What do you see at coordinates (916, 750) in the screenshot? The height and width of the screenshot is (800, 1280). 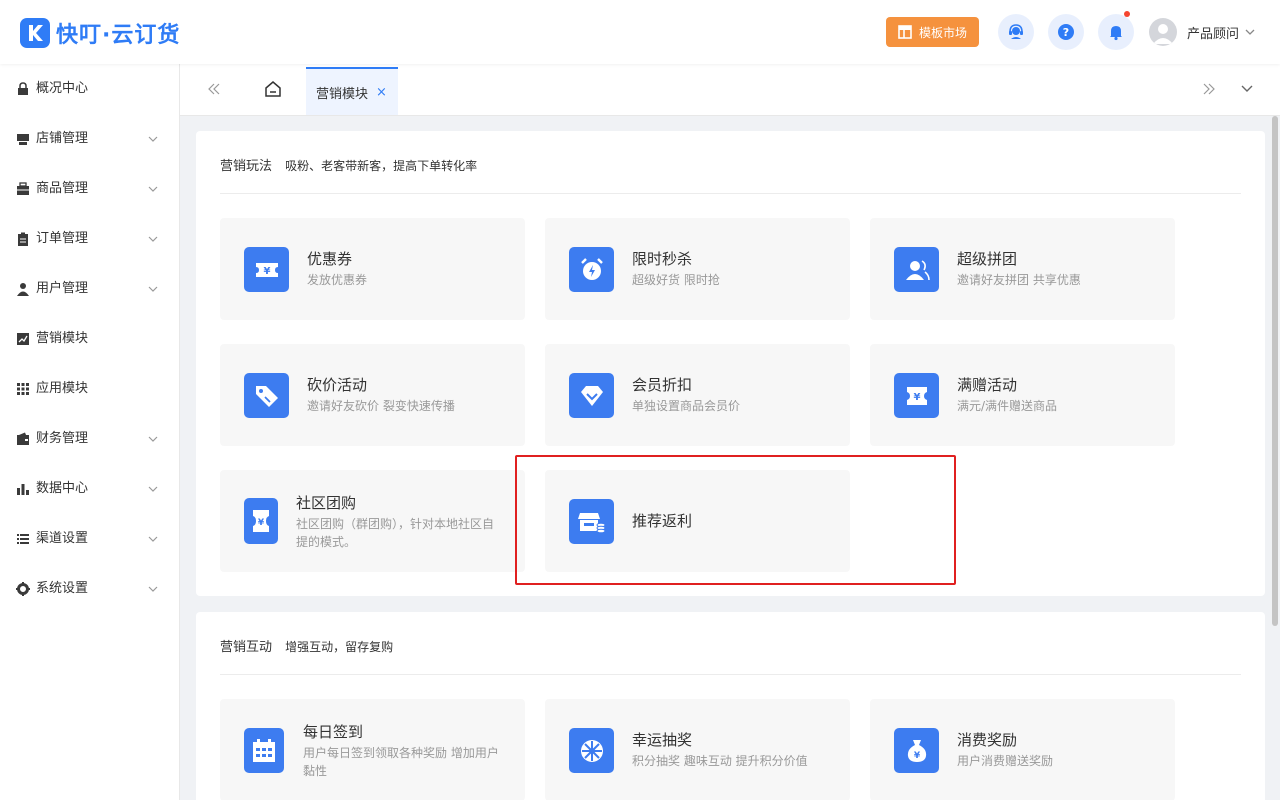 I see `money-bag-icon: ¥` at bounding box center [916, 750].